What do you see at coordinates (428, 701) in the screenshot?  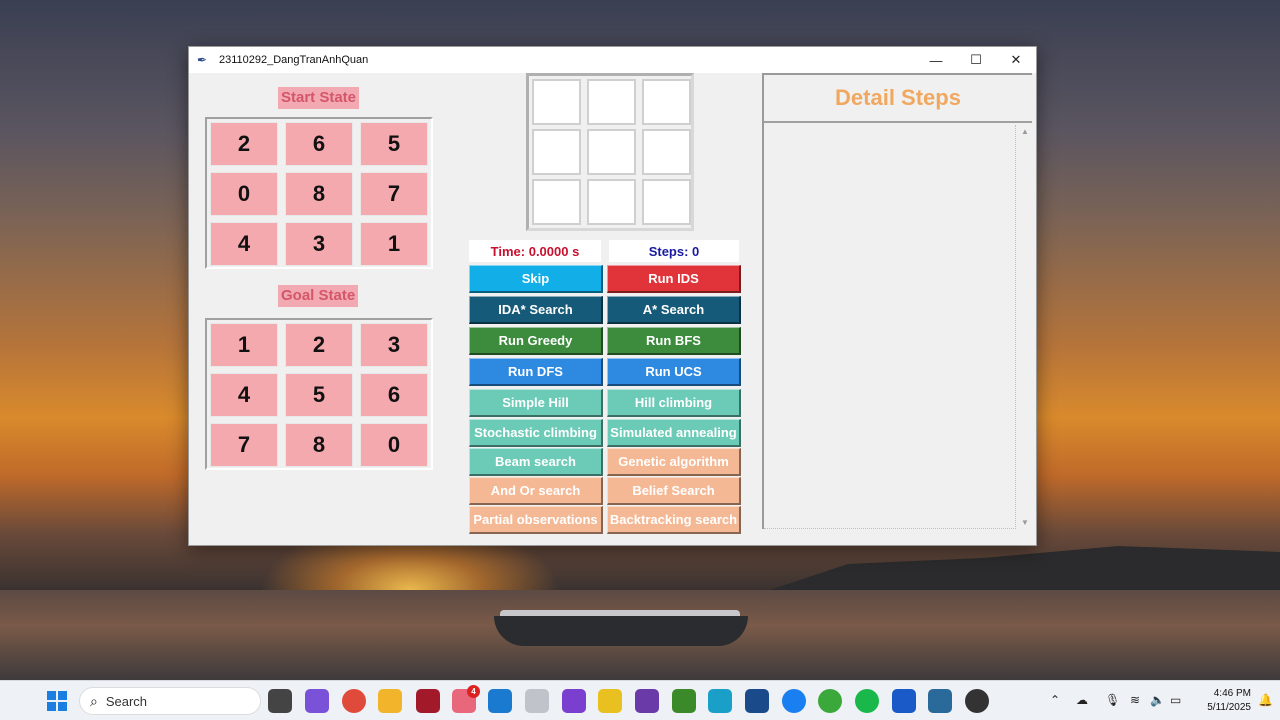 I see `app-icon-red` at bounding box center [428, 701].